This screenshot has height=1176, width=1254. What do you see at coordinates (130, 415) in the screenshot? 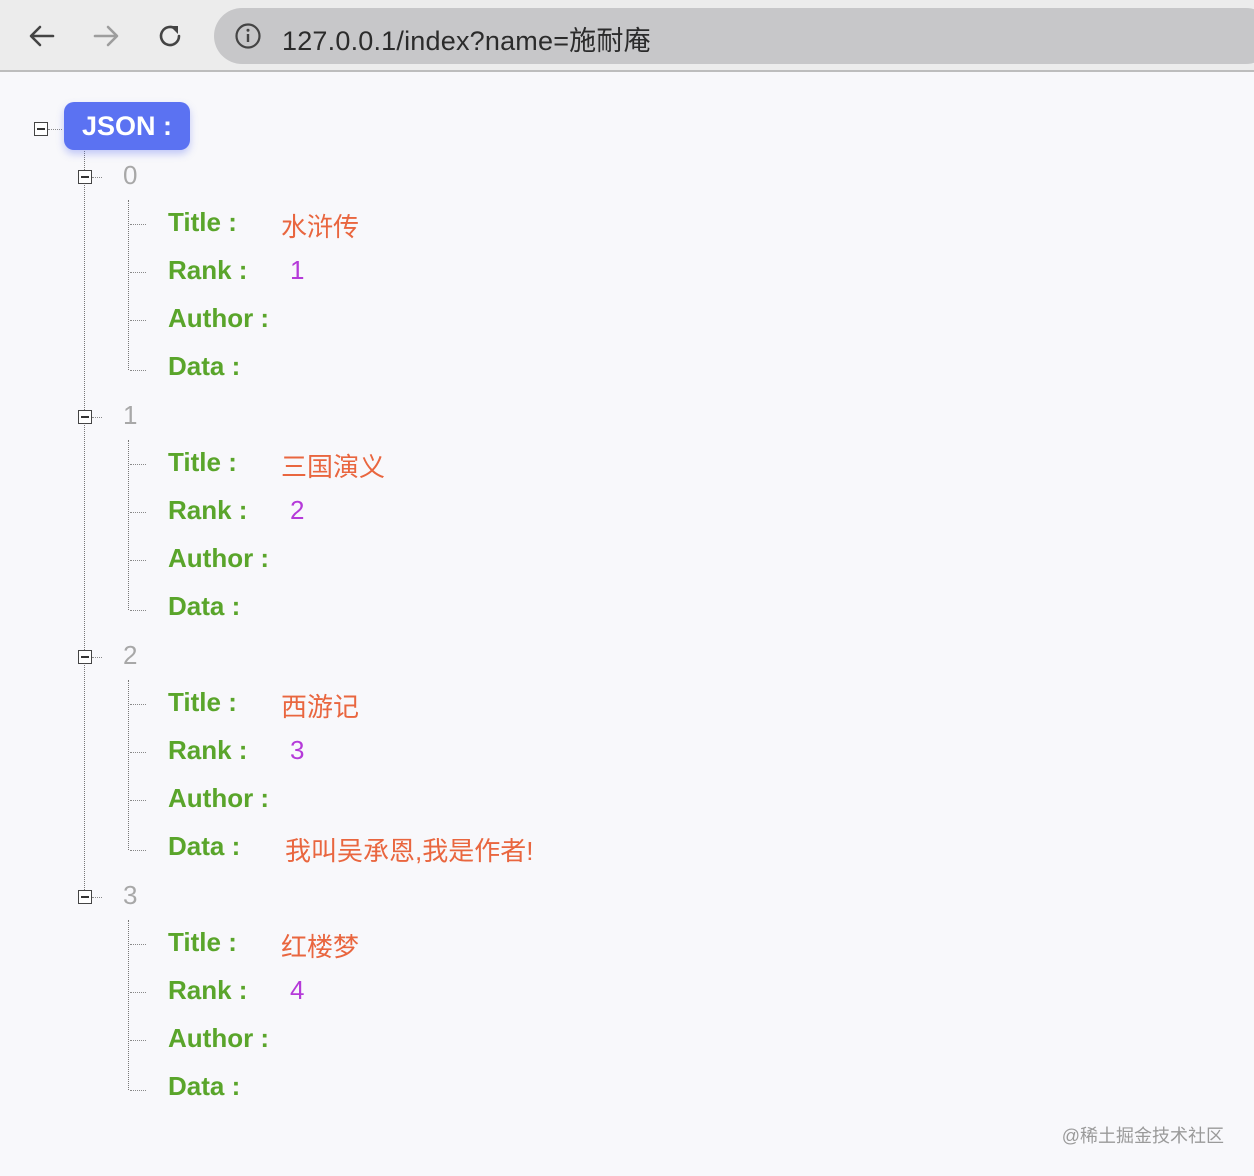
I see `item-1-index: 1` at bounding box center [130, 415].